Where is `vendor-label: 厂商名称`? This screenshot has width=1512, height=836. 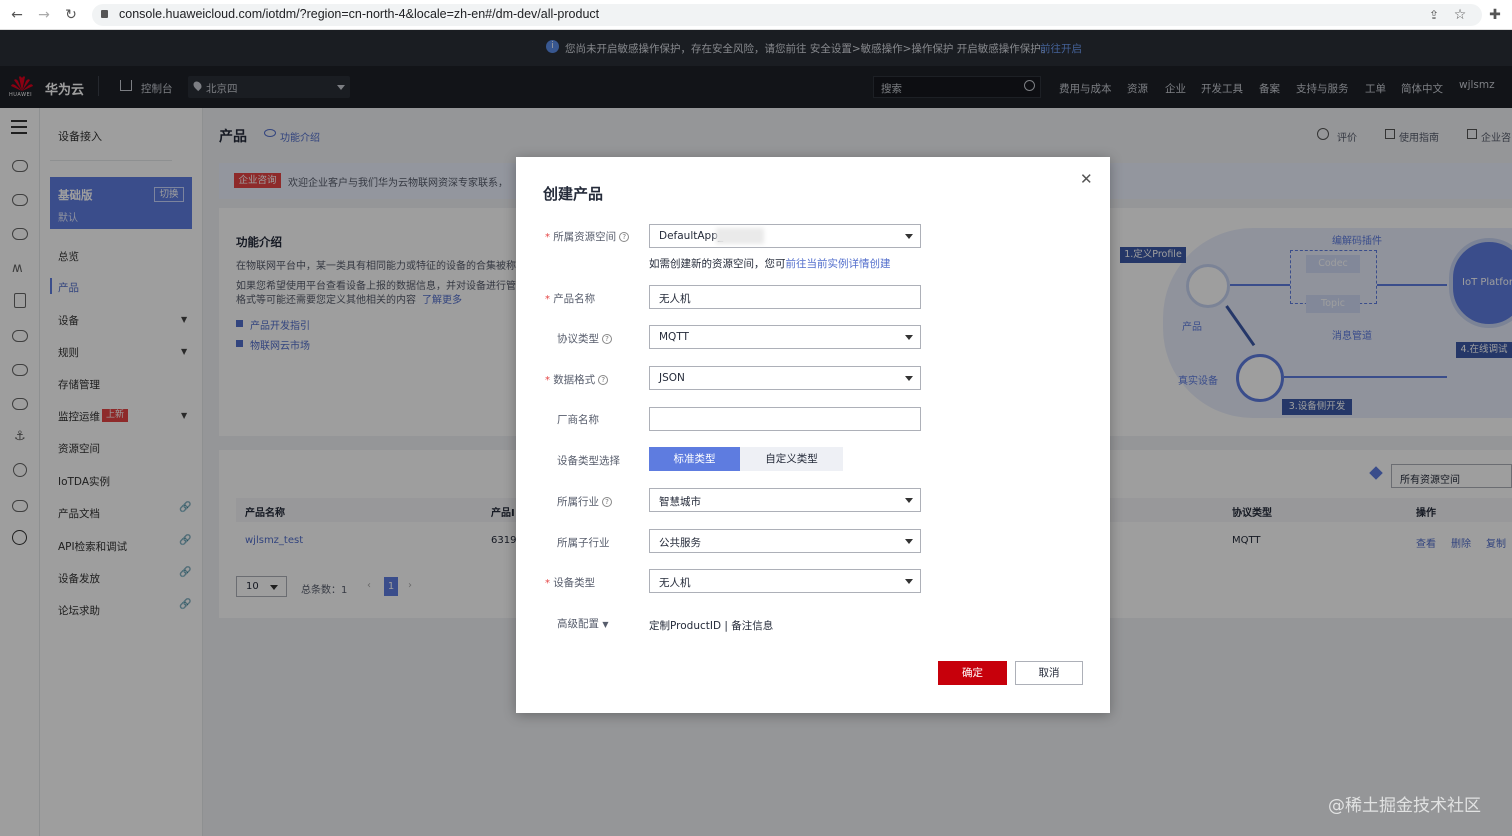
vendor-label: 厂商名称 is located at coordinates (578, 420).